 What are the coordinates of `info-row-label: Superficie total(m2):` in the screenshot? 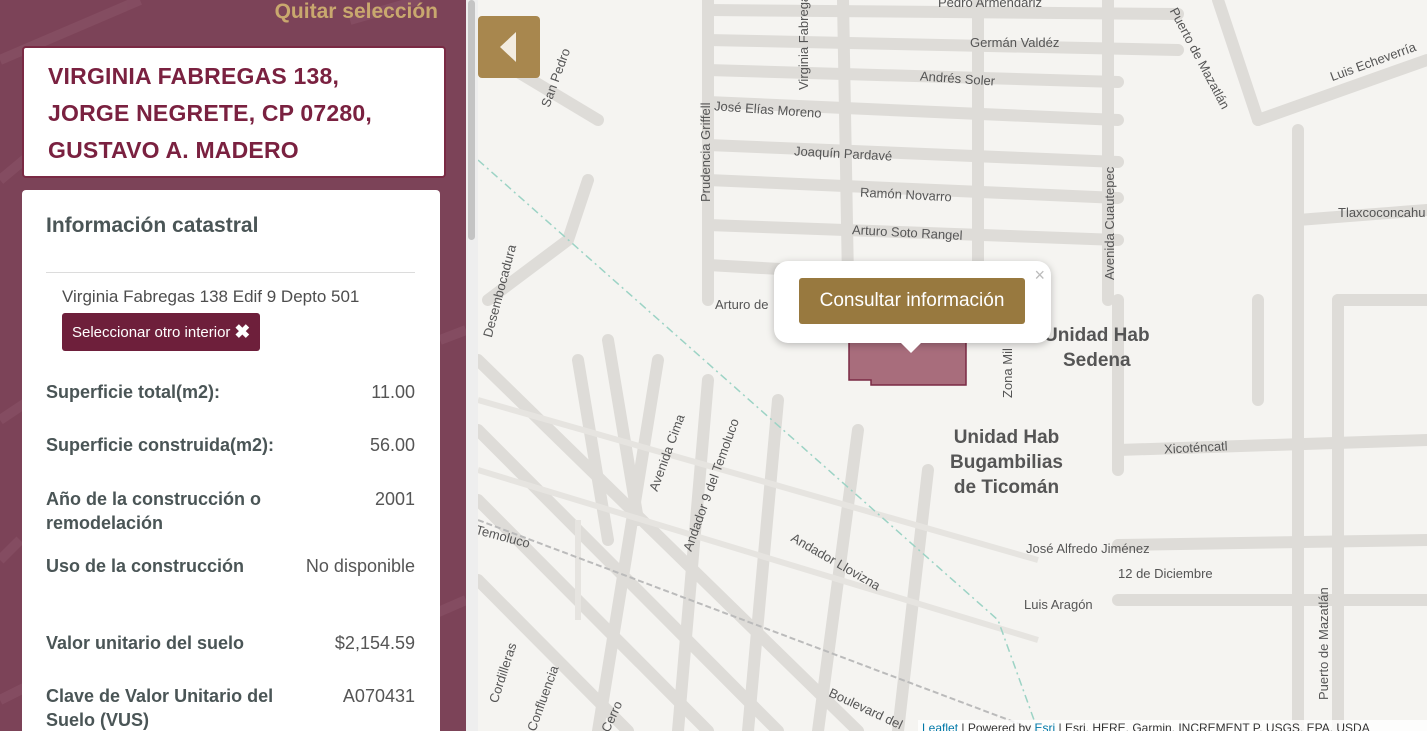 It's located at (133, 392).